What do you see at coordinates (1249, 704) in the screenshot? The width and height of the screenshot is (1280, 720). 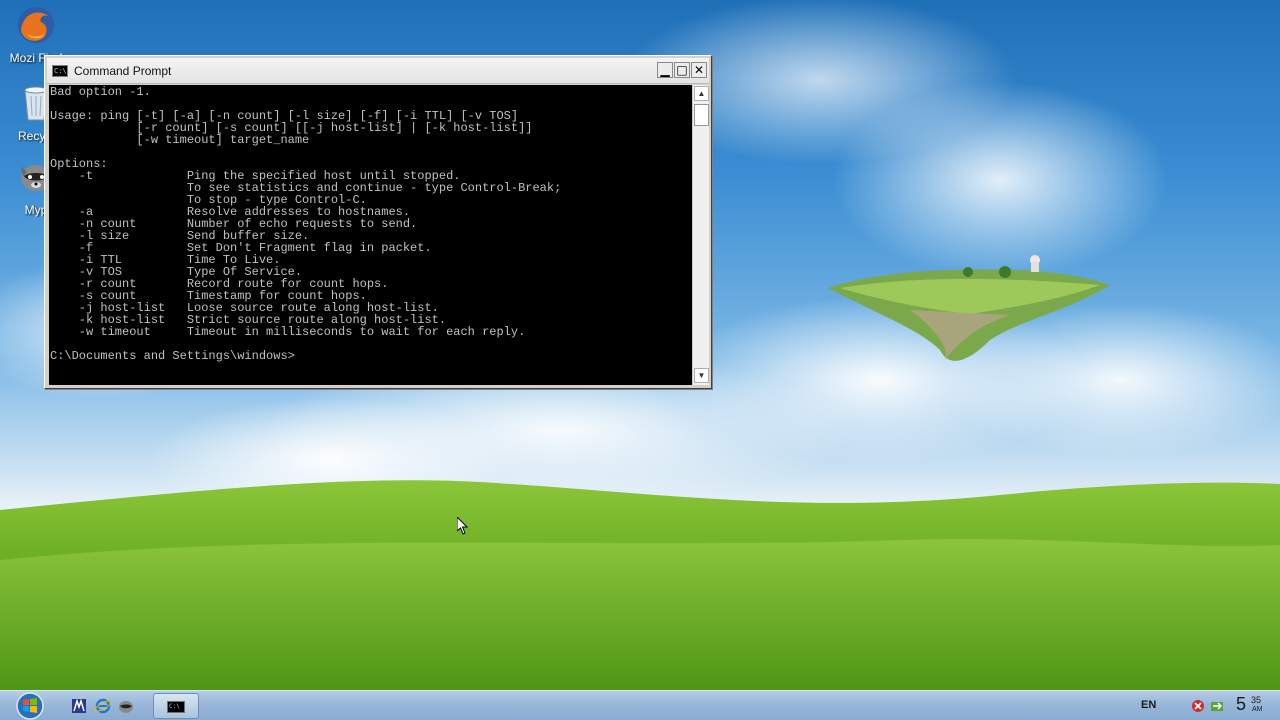 I see `system-clock: 5 35 AM` at bounding box center [1249, 704].